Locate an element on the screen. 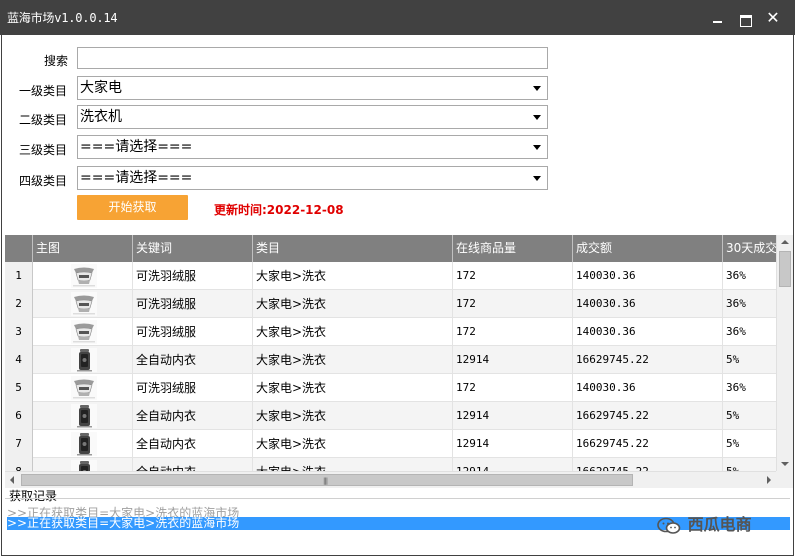  watermark: 西瓜电商 is located at coordinates (704, 523).